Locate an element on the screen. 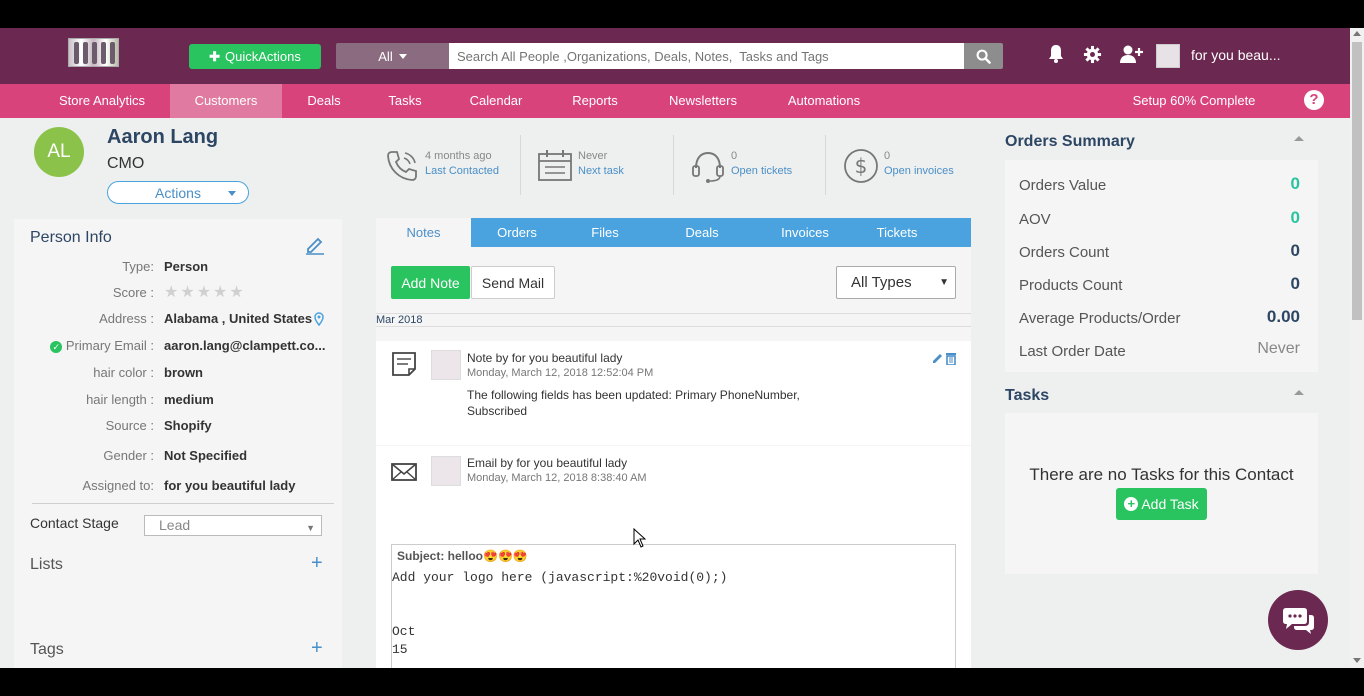  tab-tickets: Tickets is located at coordinates (897, 232).